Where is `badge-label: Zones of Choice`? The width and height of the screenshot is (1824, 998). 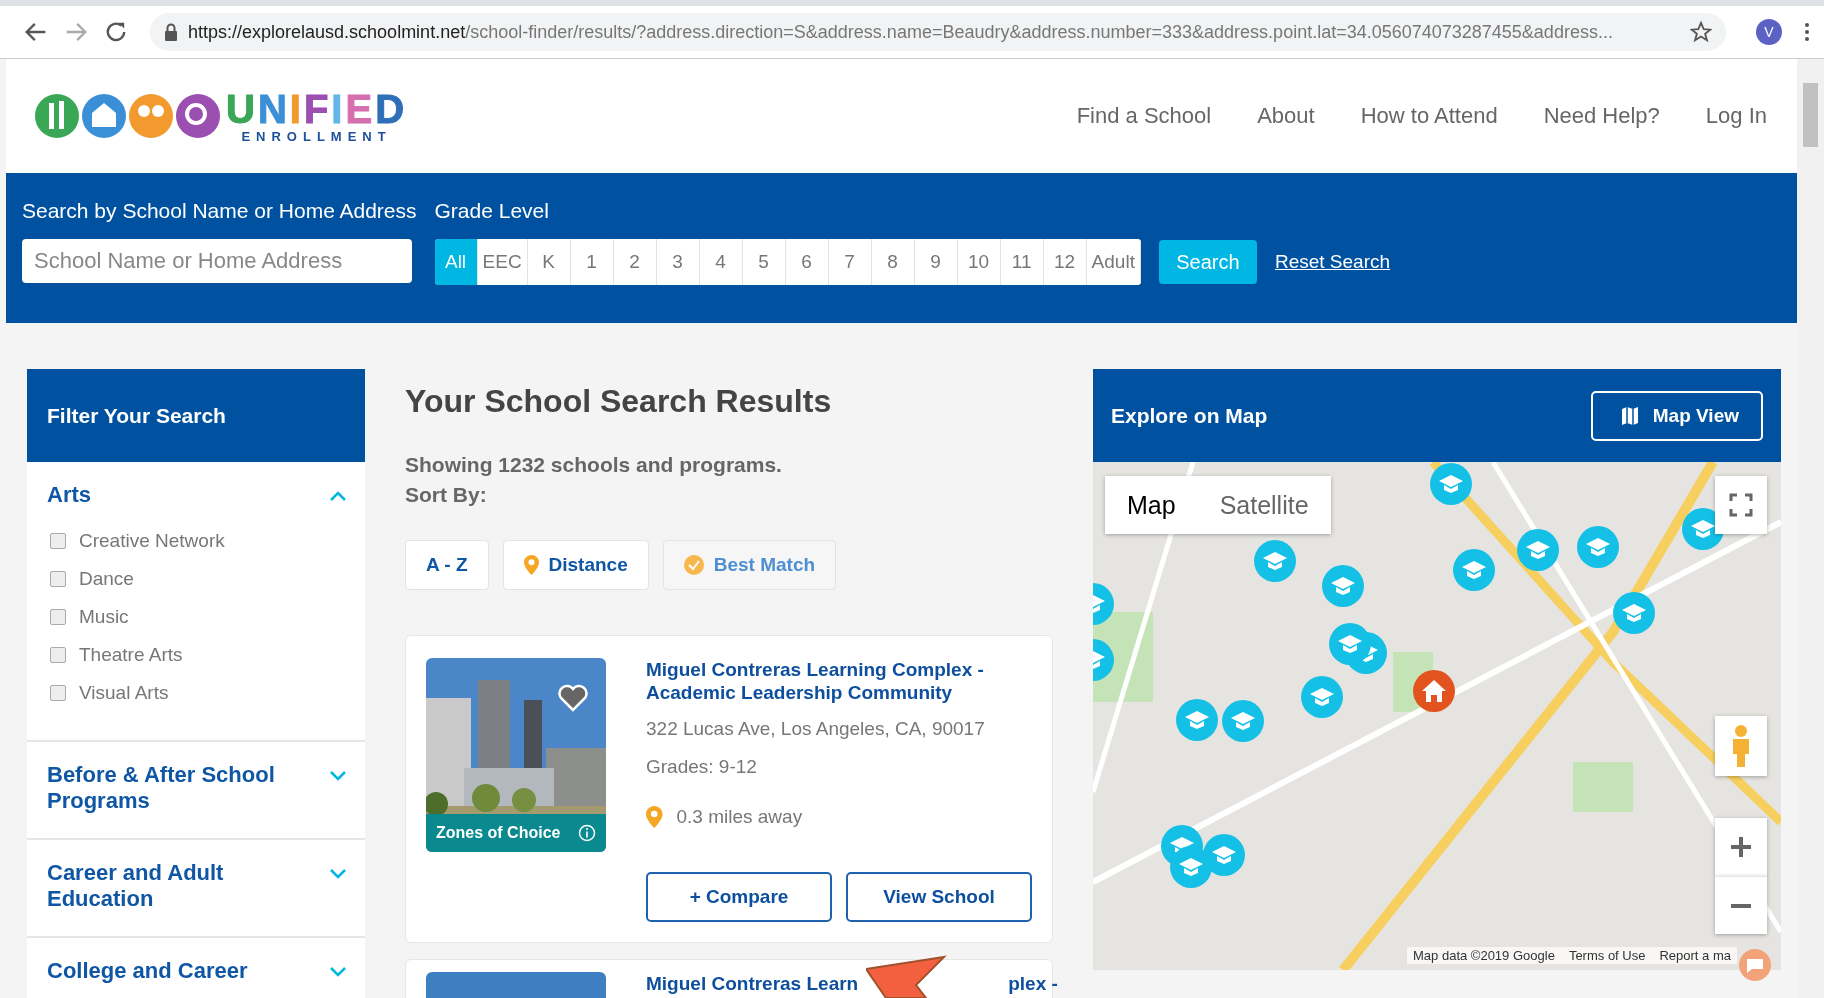
badge-label: Zones of Choice is located at coordinates (498, 833).